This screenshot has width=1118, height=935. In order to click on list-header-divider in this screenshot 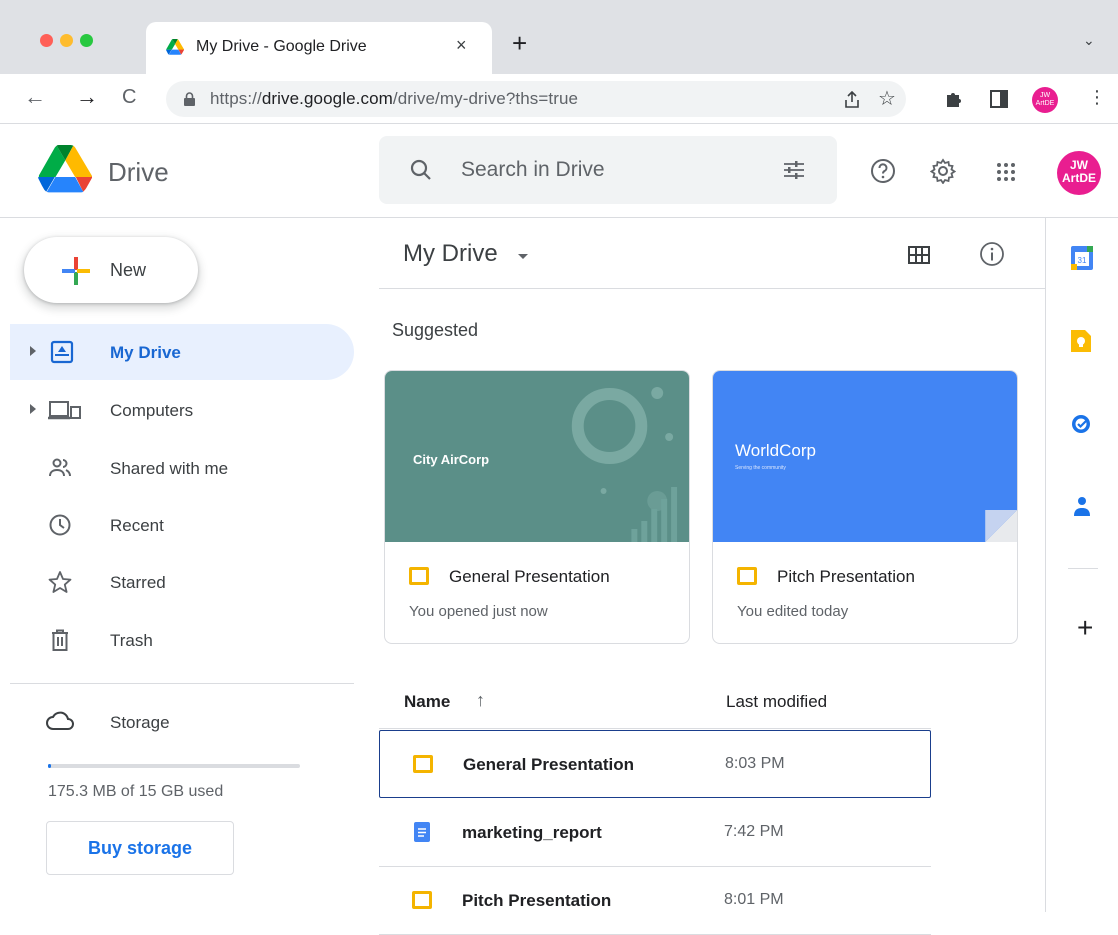, I will do `click(655, 728)`.